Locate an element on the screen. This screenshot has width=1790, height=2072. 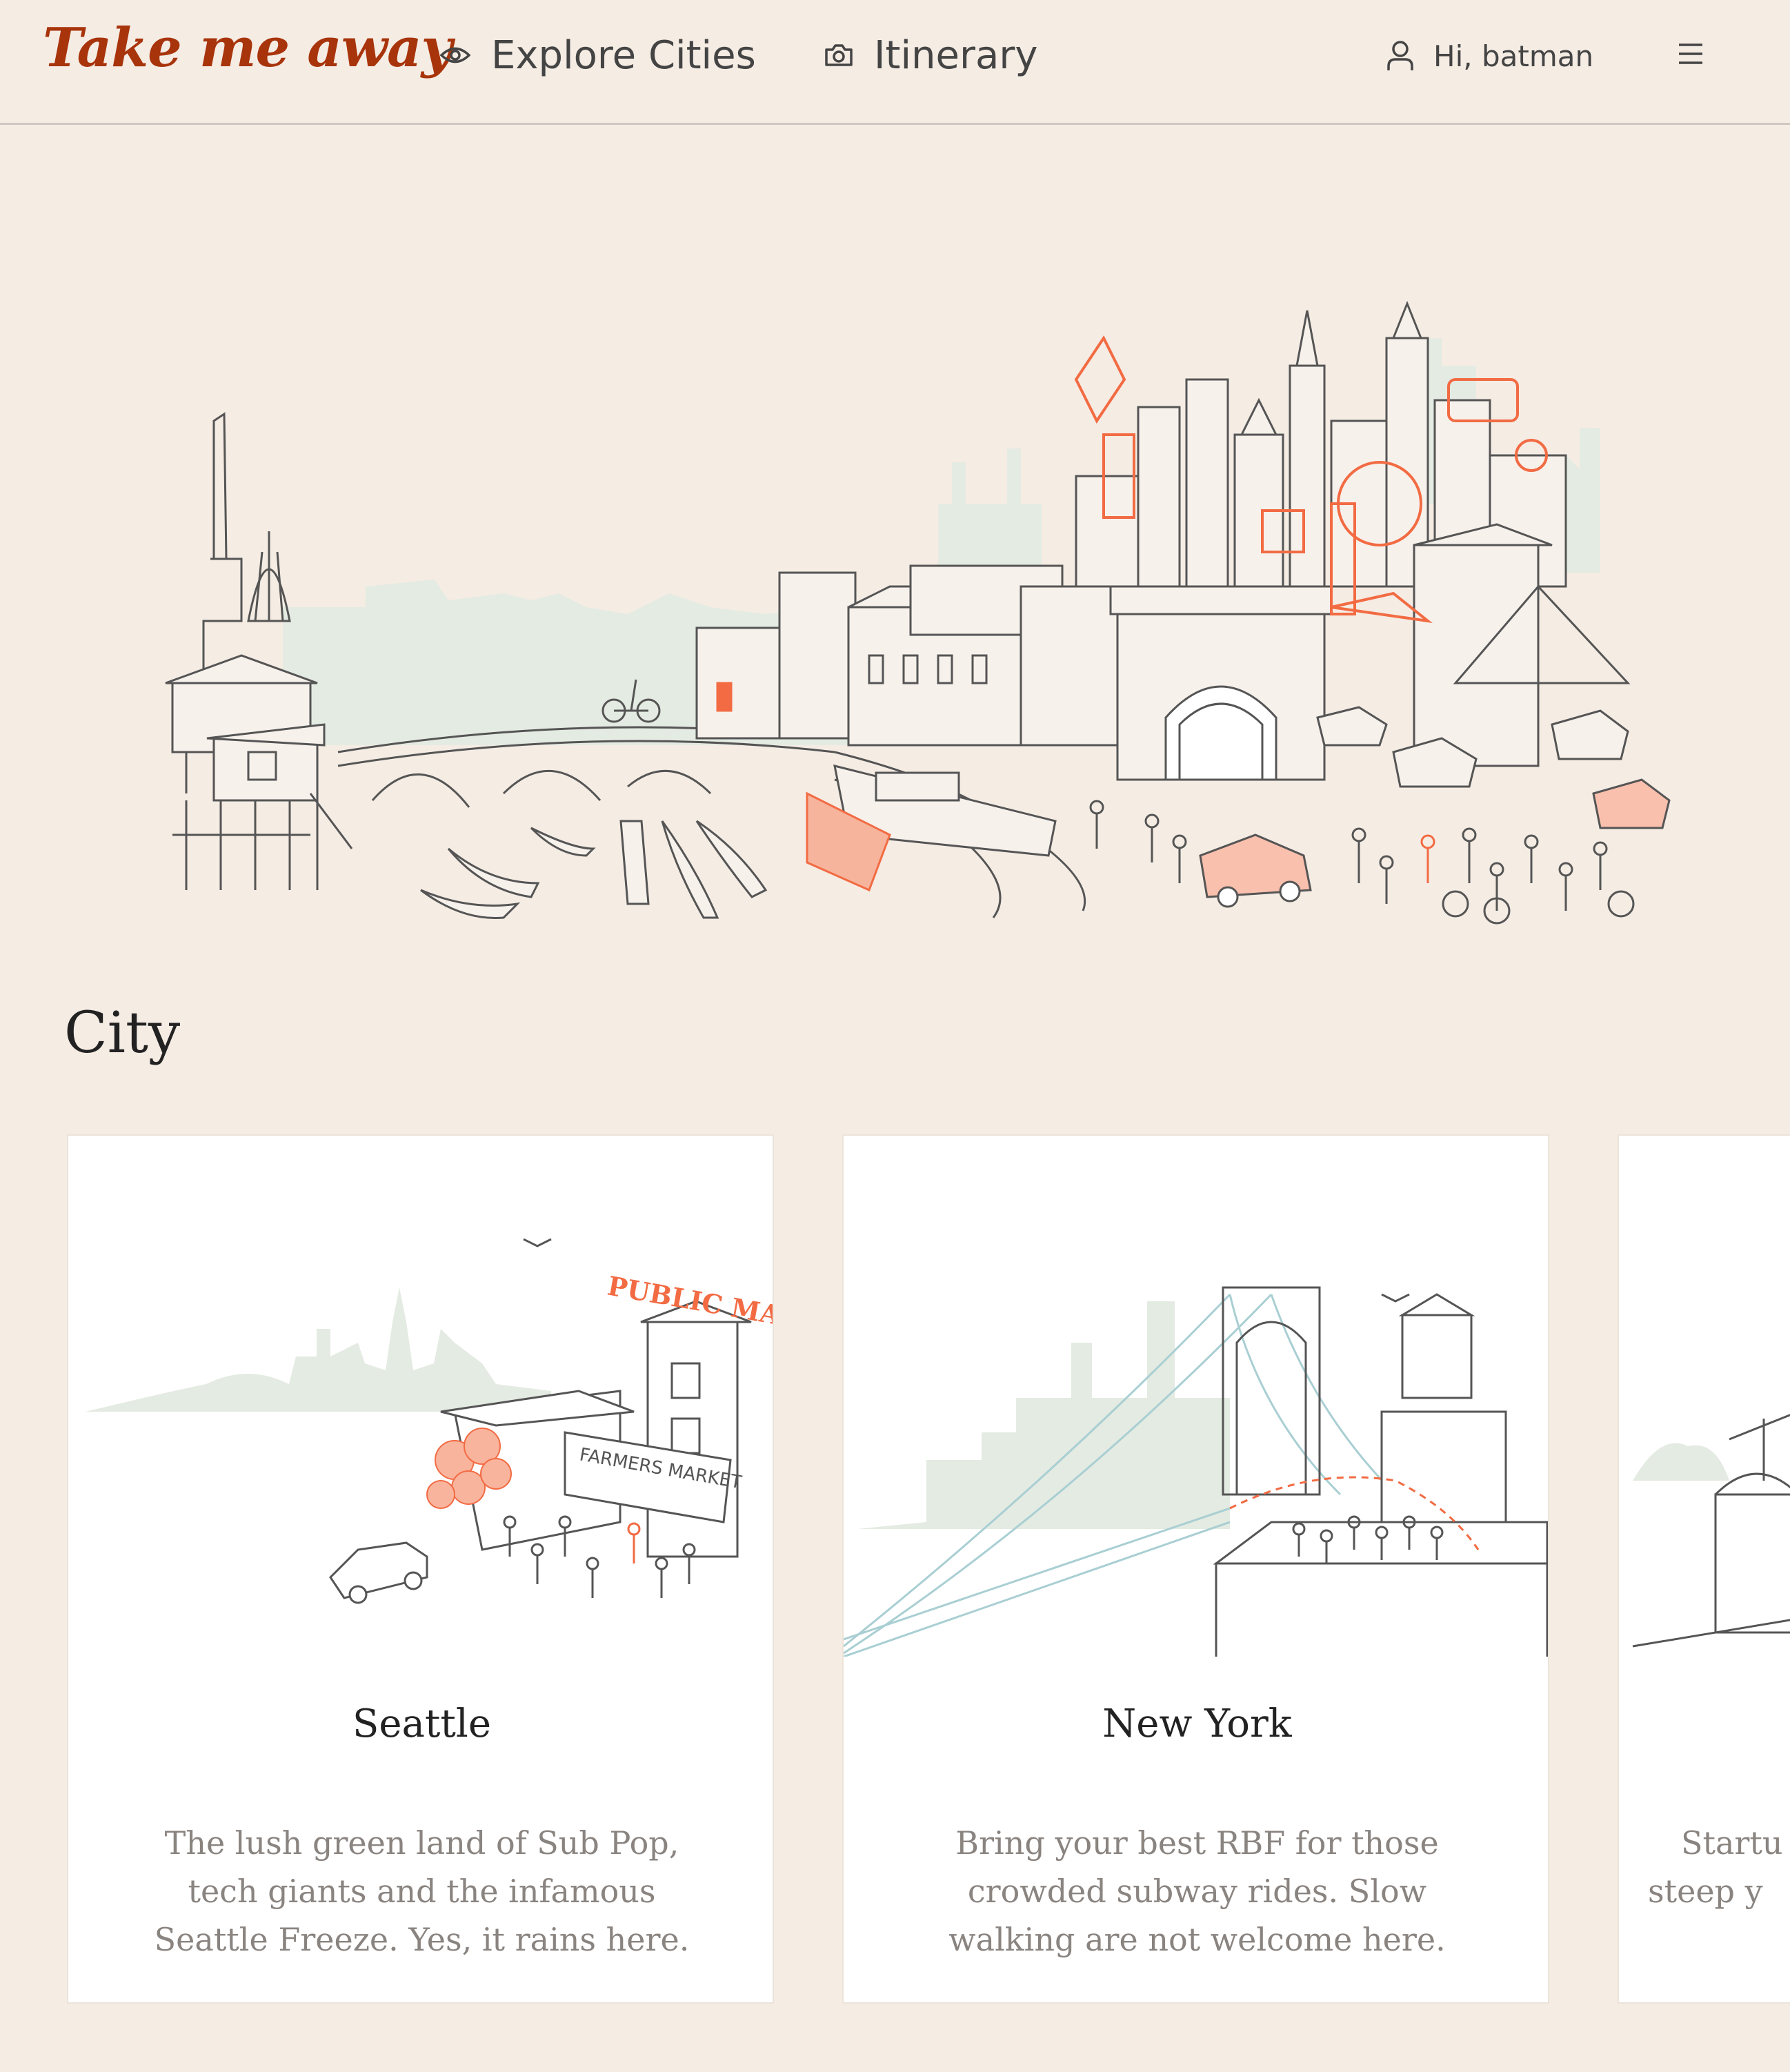
section-title-city: City is located at coordinates (122, 1033).